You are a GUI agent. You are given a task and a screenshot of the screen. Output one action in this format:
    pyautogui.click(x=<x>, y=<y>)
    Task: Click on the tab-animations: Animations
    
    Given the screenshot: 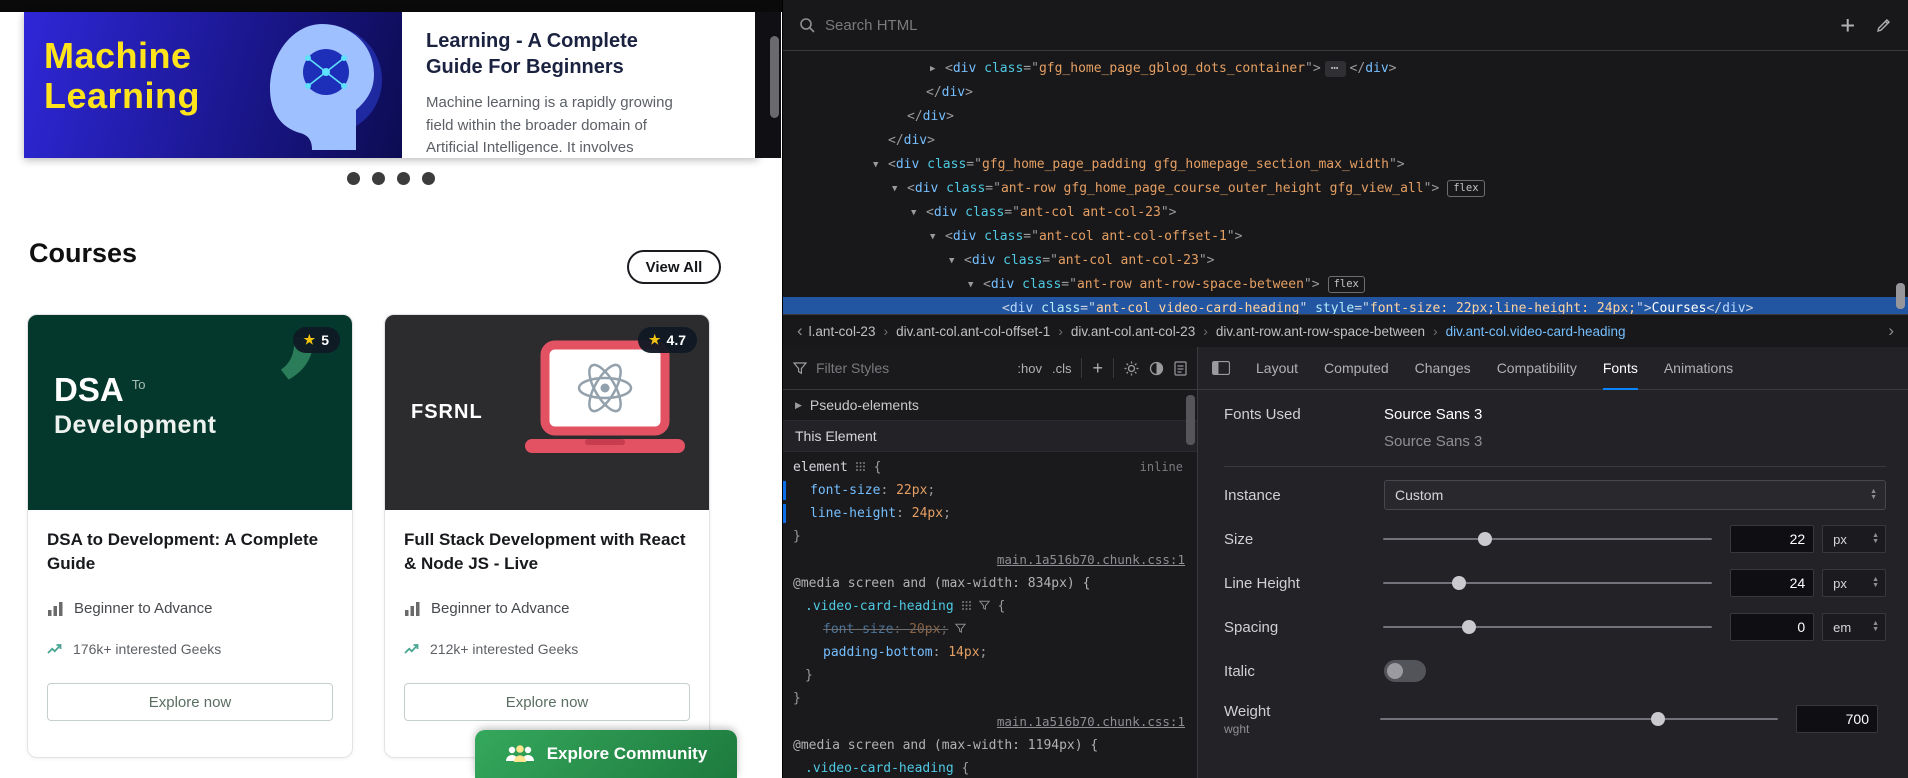 What is the action you would take?
    pyautogui.click(x=1698, y=368)
    